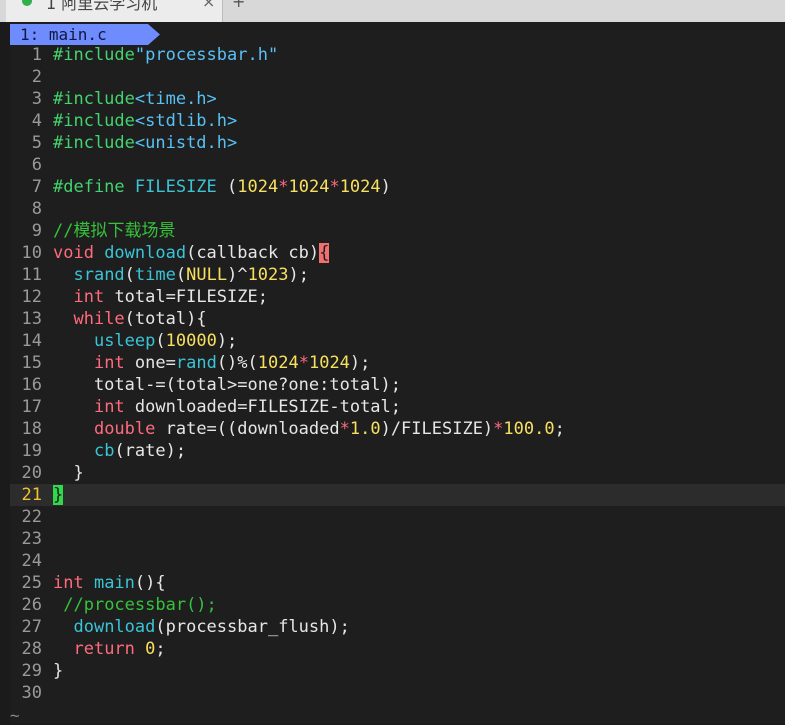  Describe the element at coordinates (31, 693) in the screenshot. I see `line-number: 30` at that location.